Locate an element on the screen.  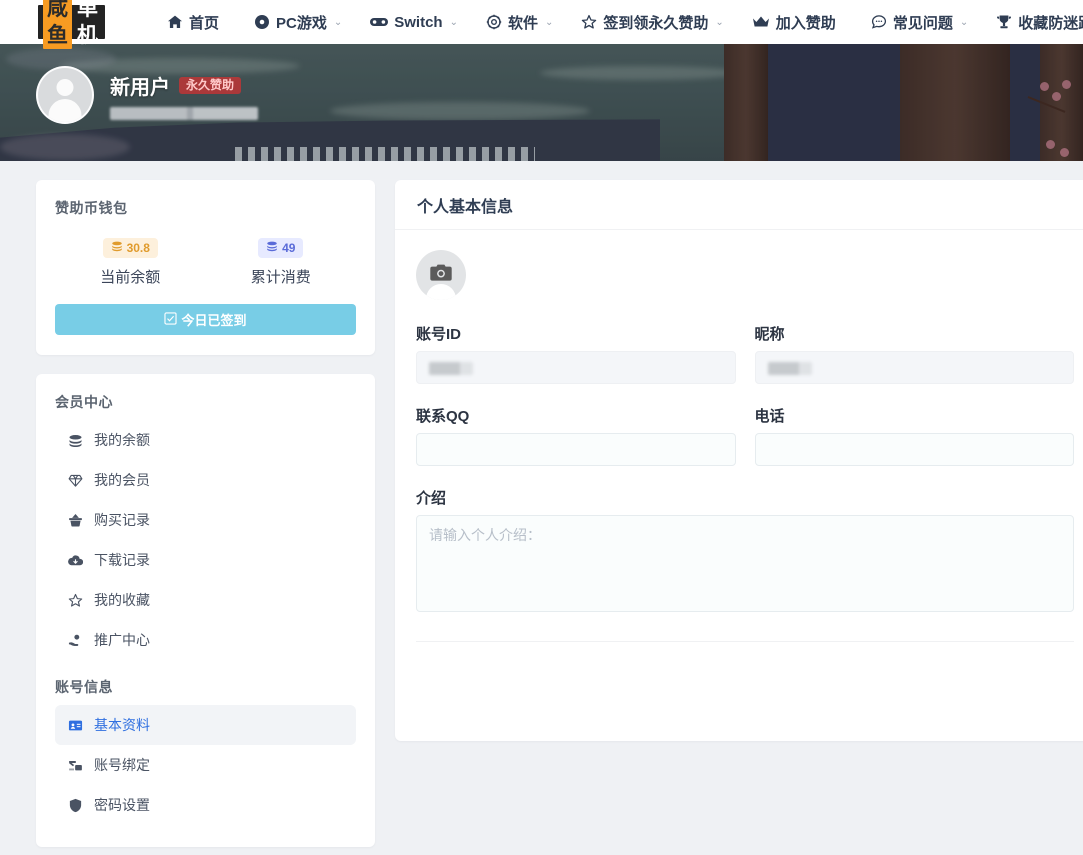
nav-label: 首页 is located at coordinates (204, 23).